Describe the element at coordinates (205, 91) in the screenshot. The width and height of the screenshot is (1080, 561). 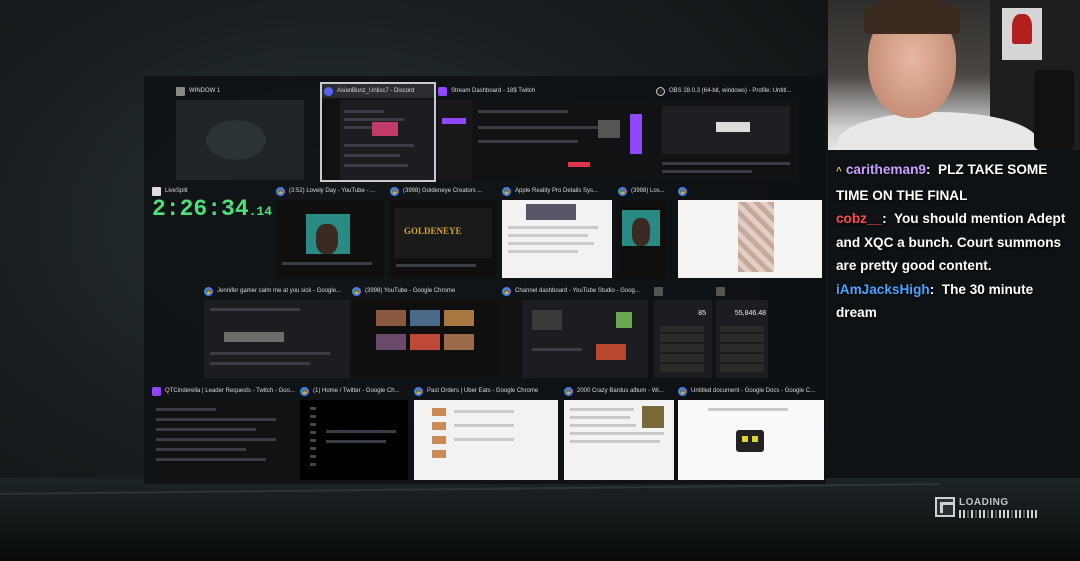
I see `window-title: WINDOW 1` at that location.